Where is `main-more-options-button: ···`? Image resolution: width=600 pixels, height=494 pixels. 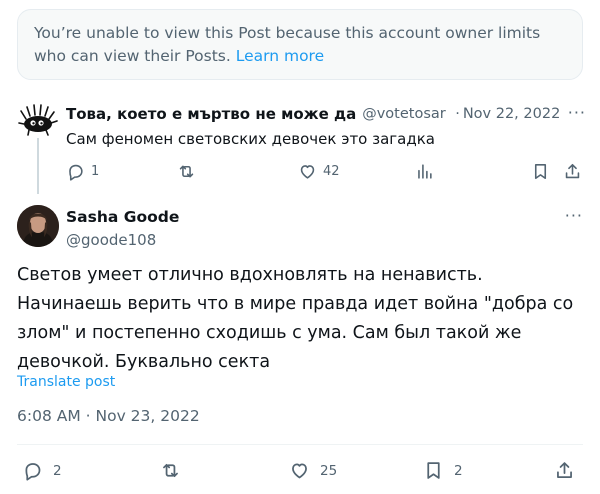 main-more-options-button: ··· is located at coordinates (574, 215).